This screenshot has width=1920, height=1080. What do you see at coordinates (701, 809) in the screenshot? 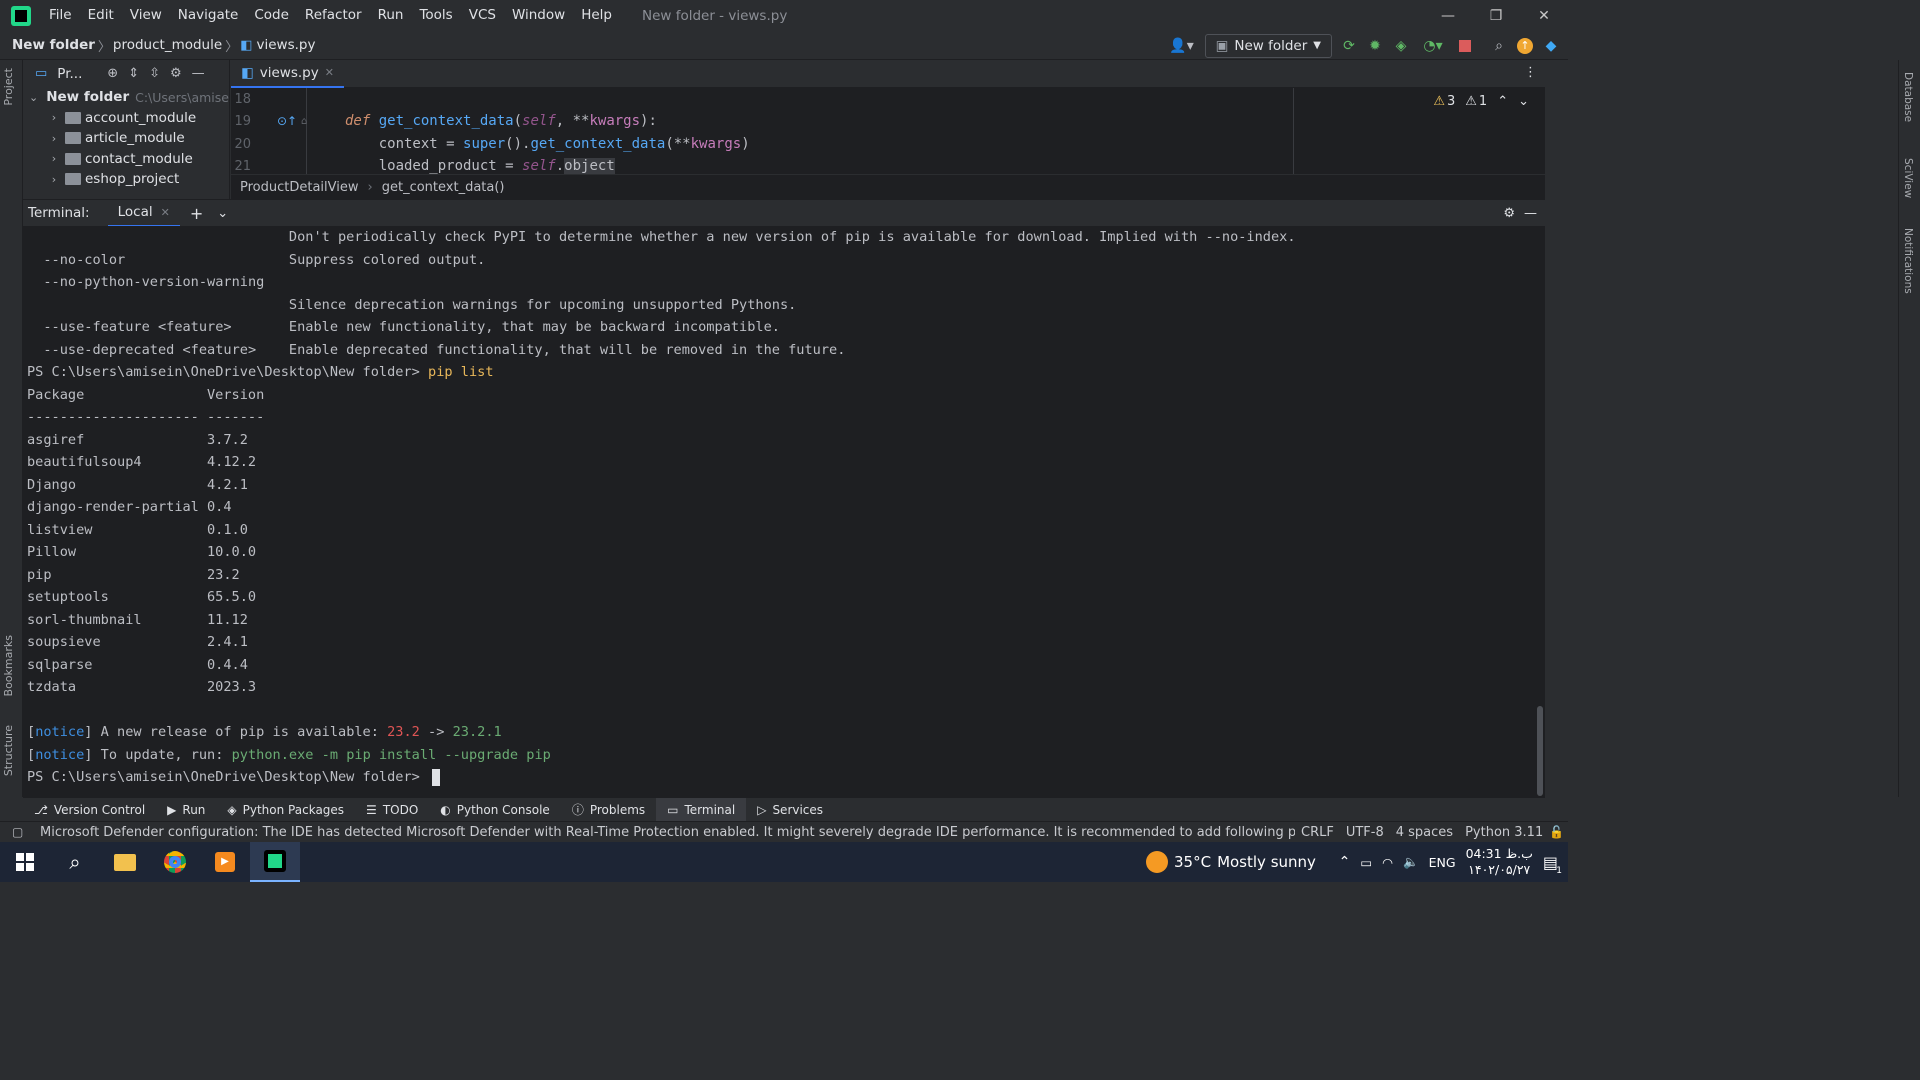
I see `tool-tab-terminal: ▭ Terminal` at bounding box center [701, 809].